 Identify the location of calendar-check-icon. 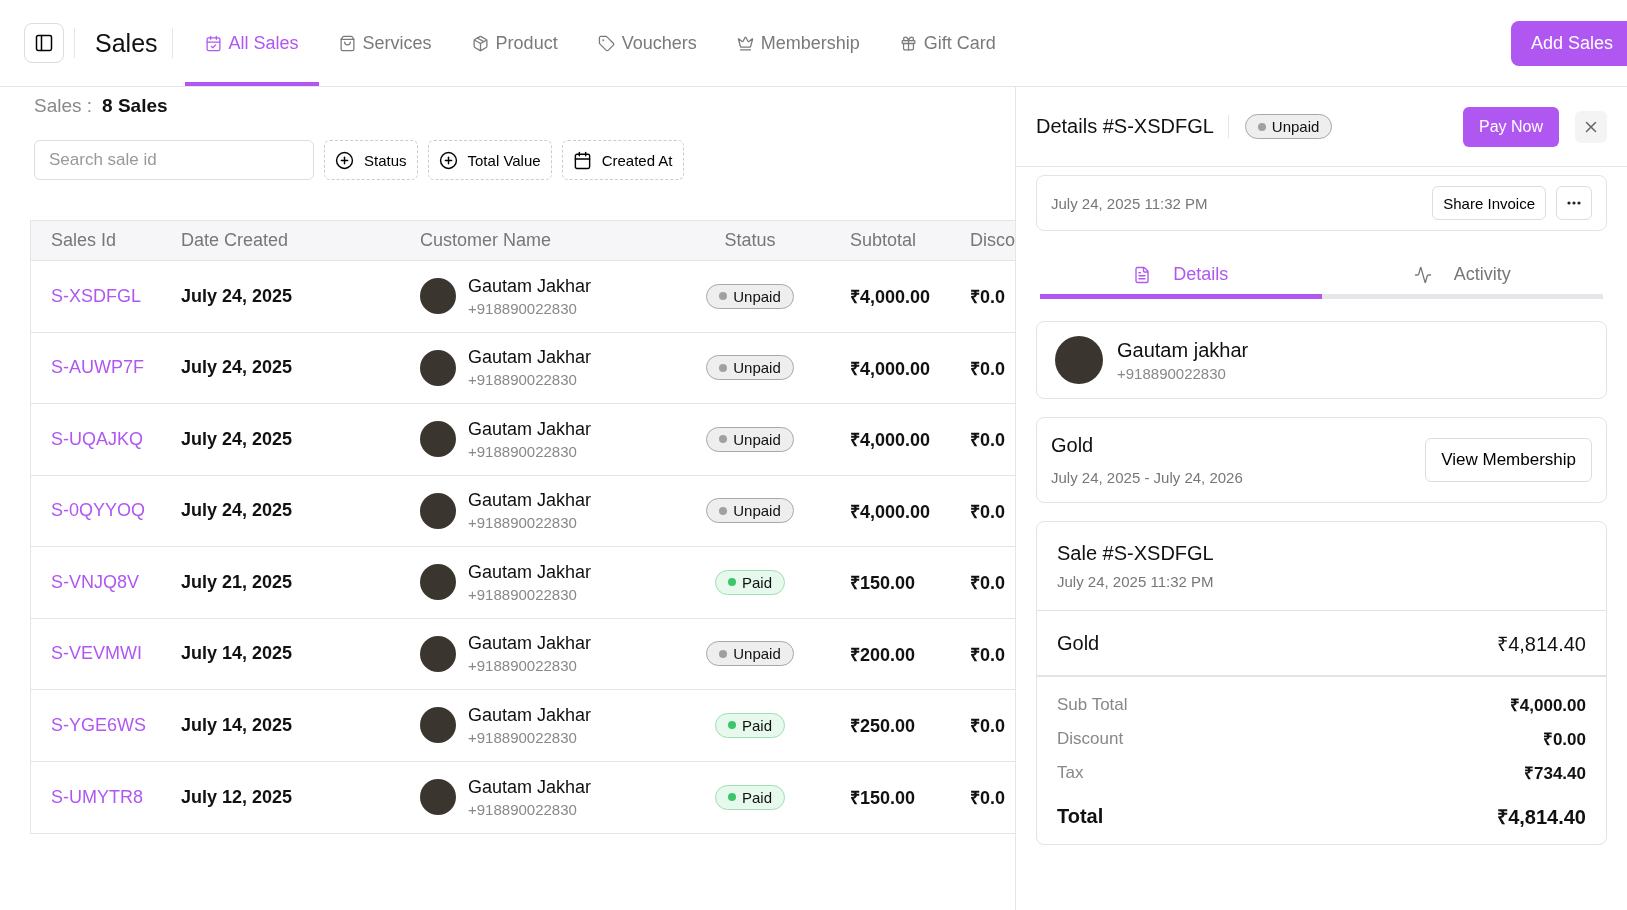
(213, 43).